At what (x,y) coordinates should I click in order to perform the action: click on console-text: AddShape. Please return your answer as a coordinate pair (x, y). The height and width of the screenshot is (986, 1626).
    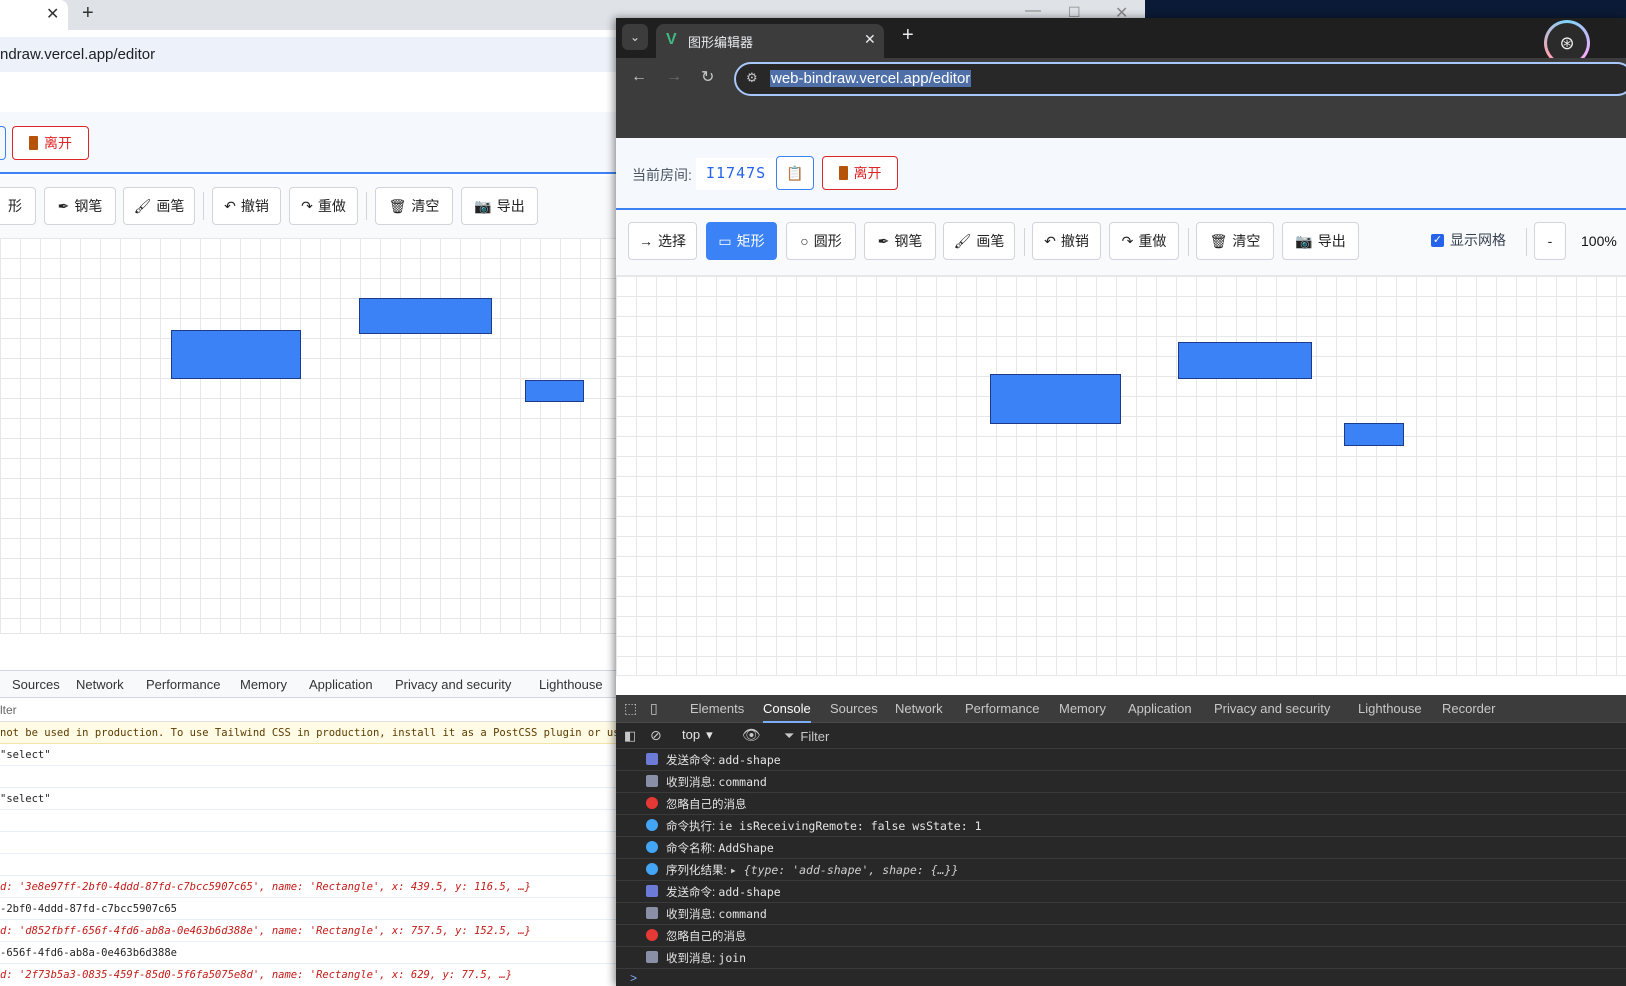
    Looking at the image, I should click on (746, 848).